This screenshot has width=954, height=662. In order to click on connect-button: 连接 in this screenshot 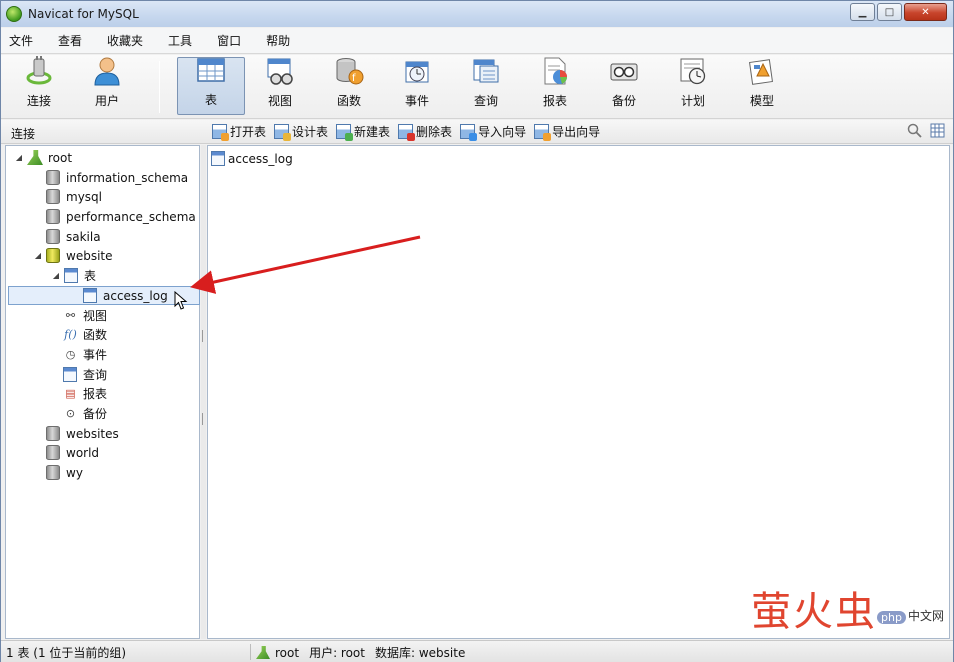, I will do `click(39, 85)`.